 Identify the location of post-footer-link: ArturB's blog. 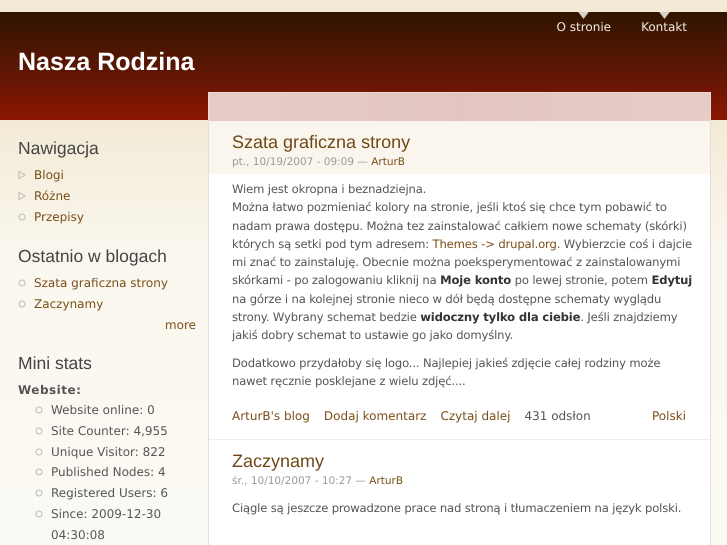
(271, 416).